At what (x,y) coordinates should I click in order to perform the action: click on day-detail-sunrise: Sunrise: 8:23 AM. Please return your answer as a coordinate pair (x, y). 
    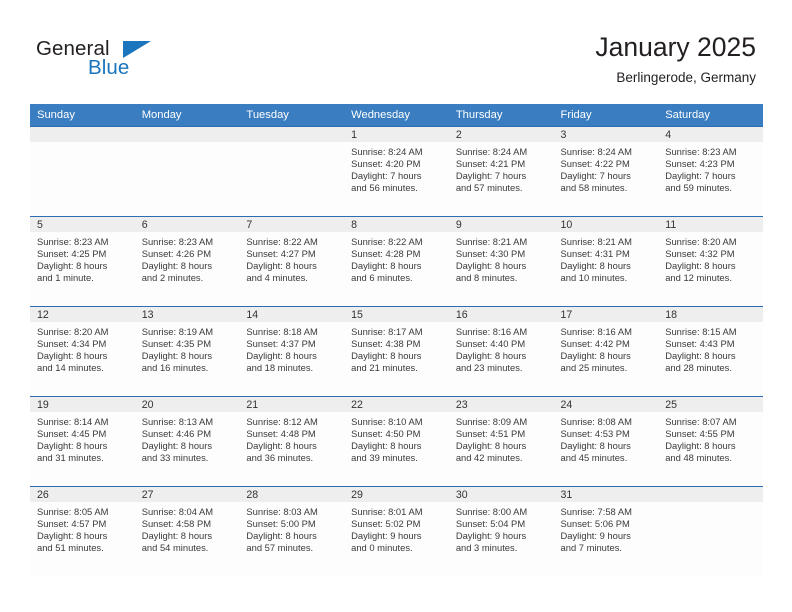
    Looking at the image, I should click on (177, 241).